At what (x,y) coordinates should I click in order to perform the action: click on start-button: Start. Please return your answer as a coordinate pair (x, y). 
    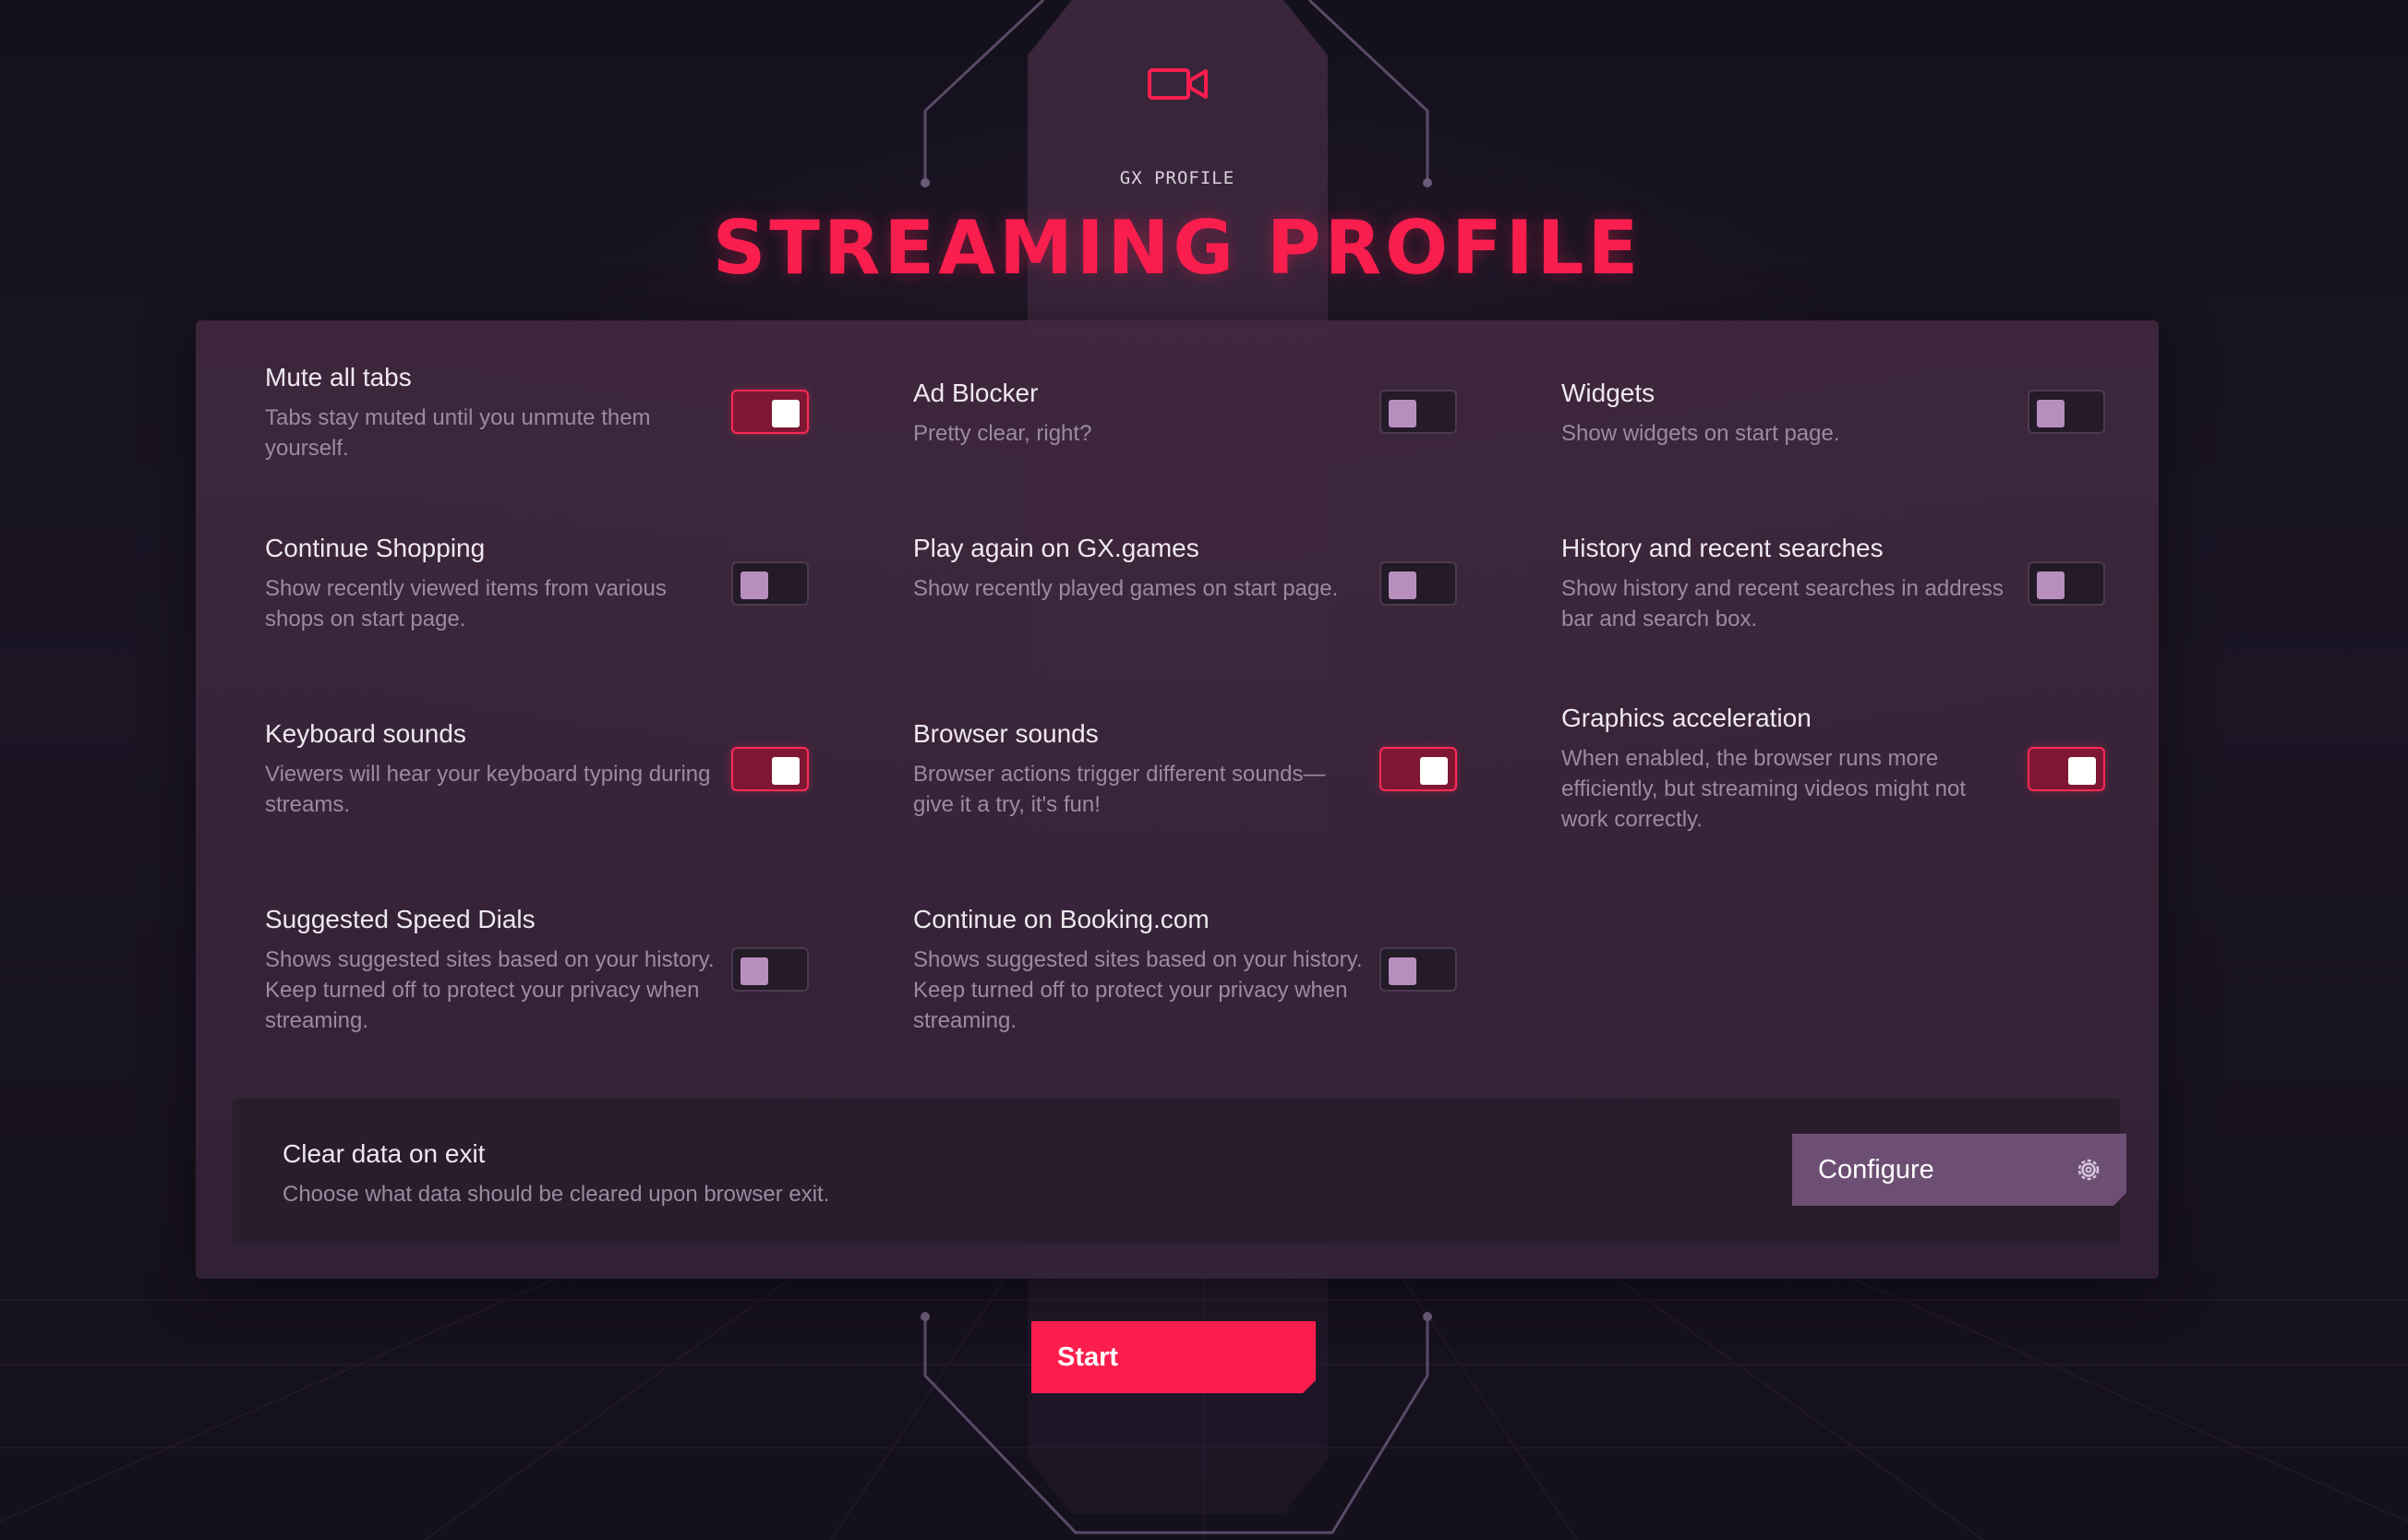
    Looking at the image, I should click on (1173, 1357).